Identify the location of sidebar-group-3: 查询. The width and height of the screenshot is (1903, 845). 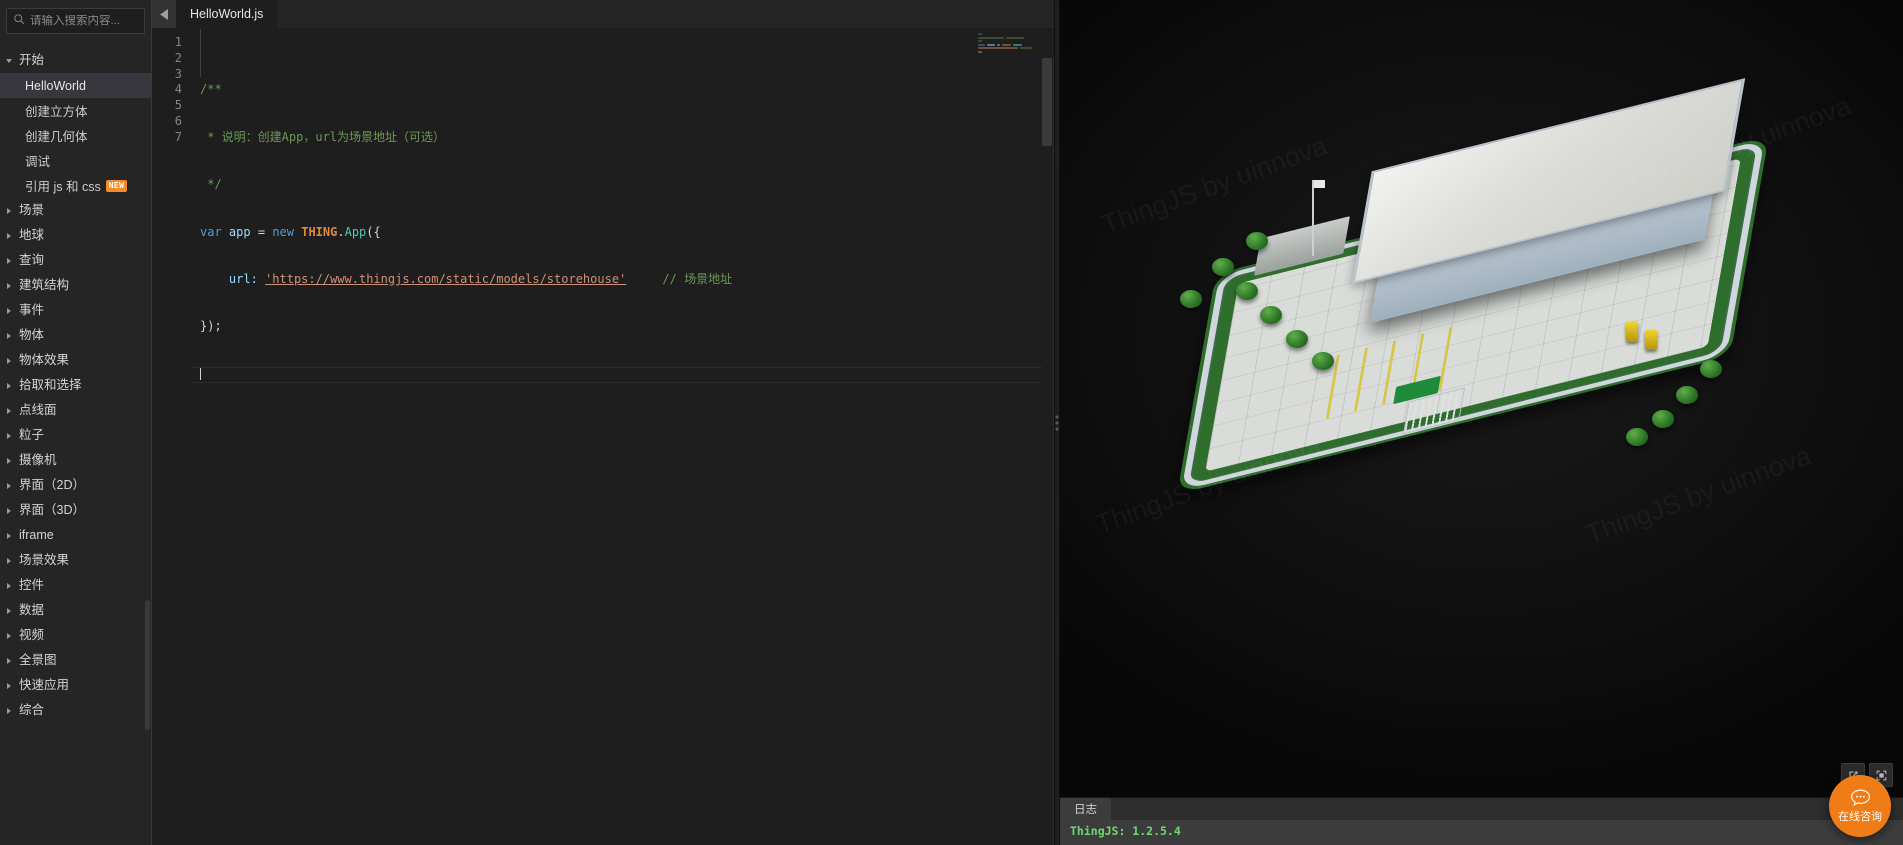
(75, 260).